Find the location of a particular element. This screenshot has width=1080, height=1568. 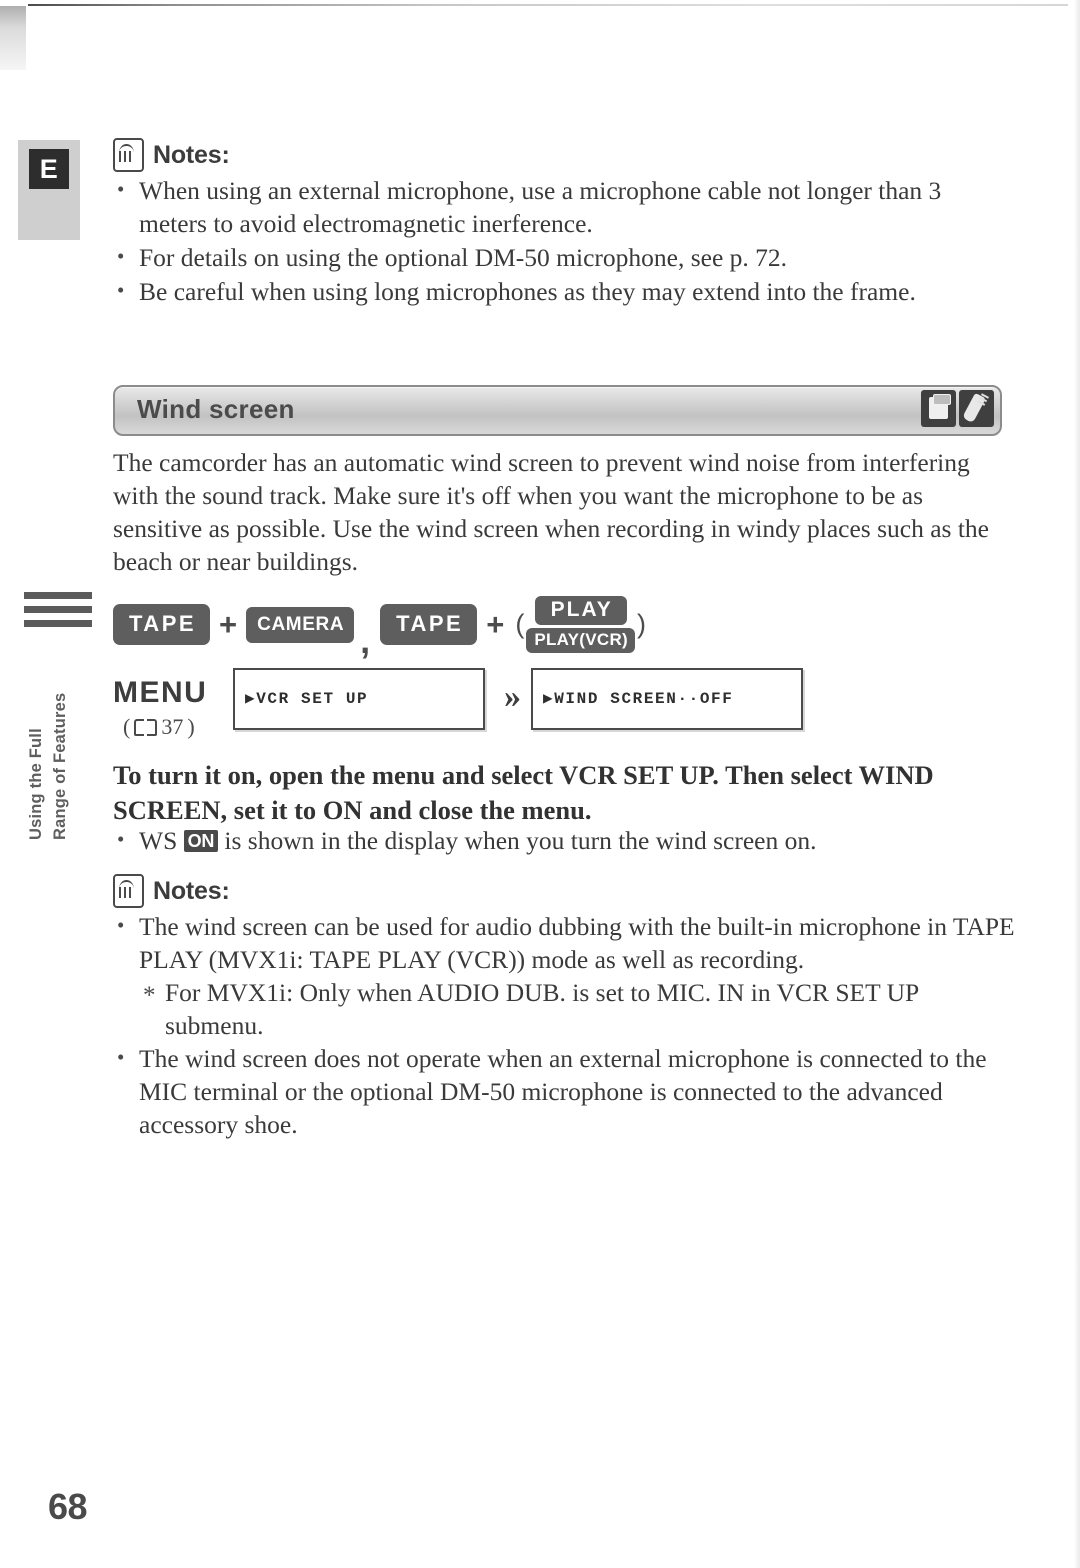

badge-play: PLAY is located at coordinates (580, 610).